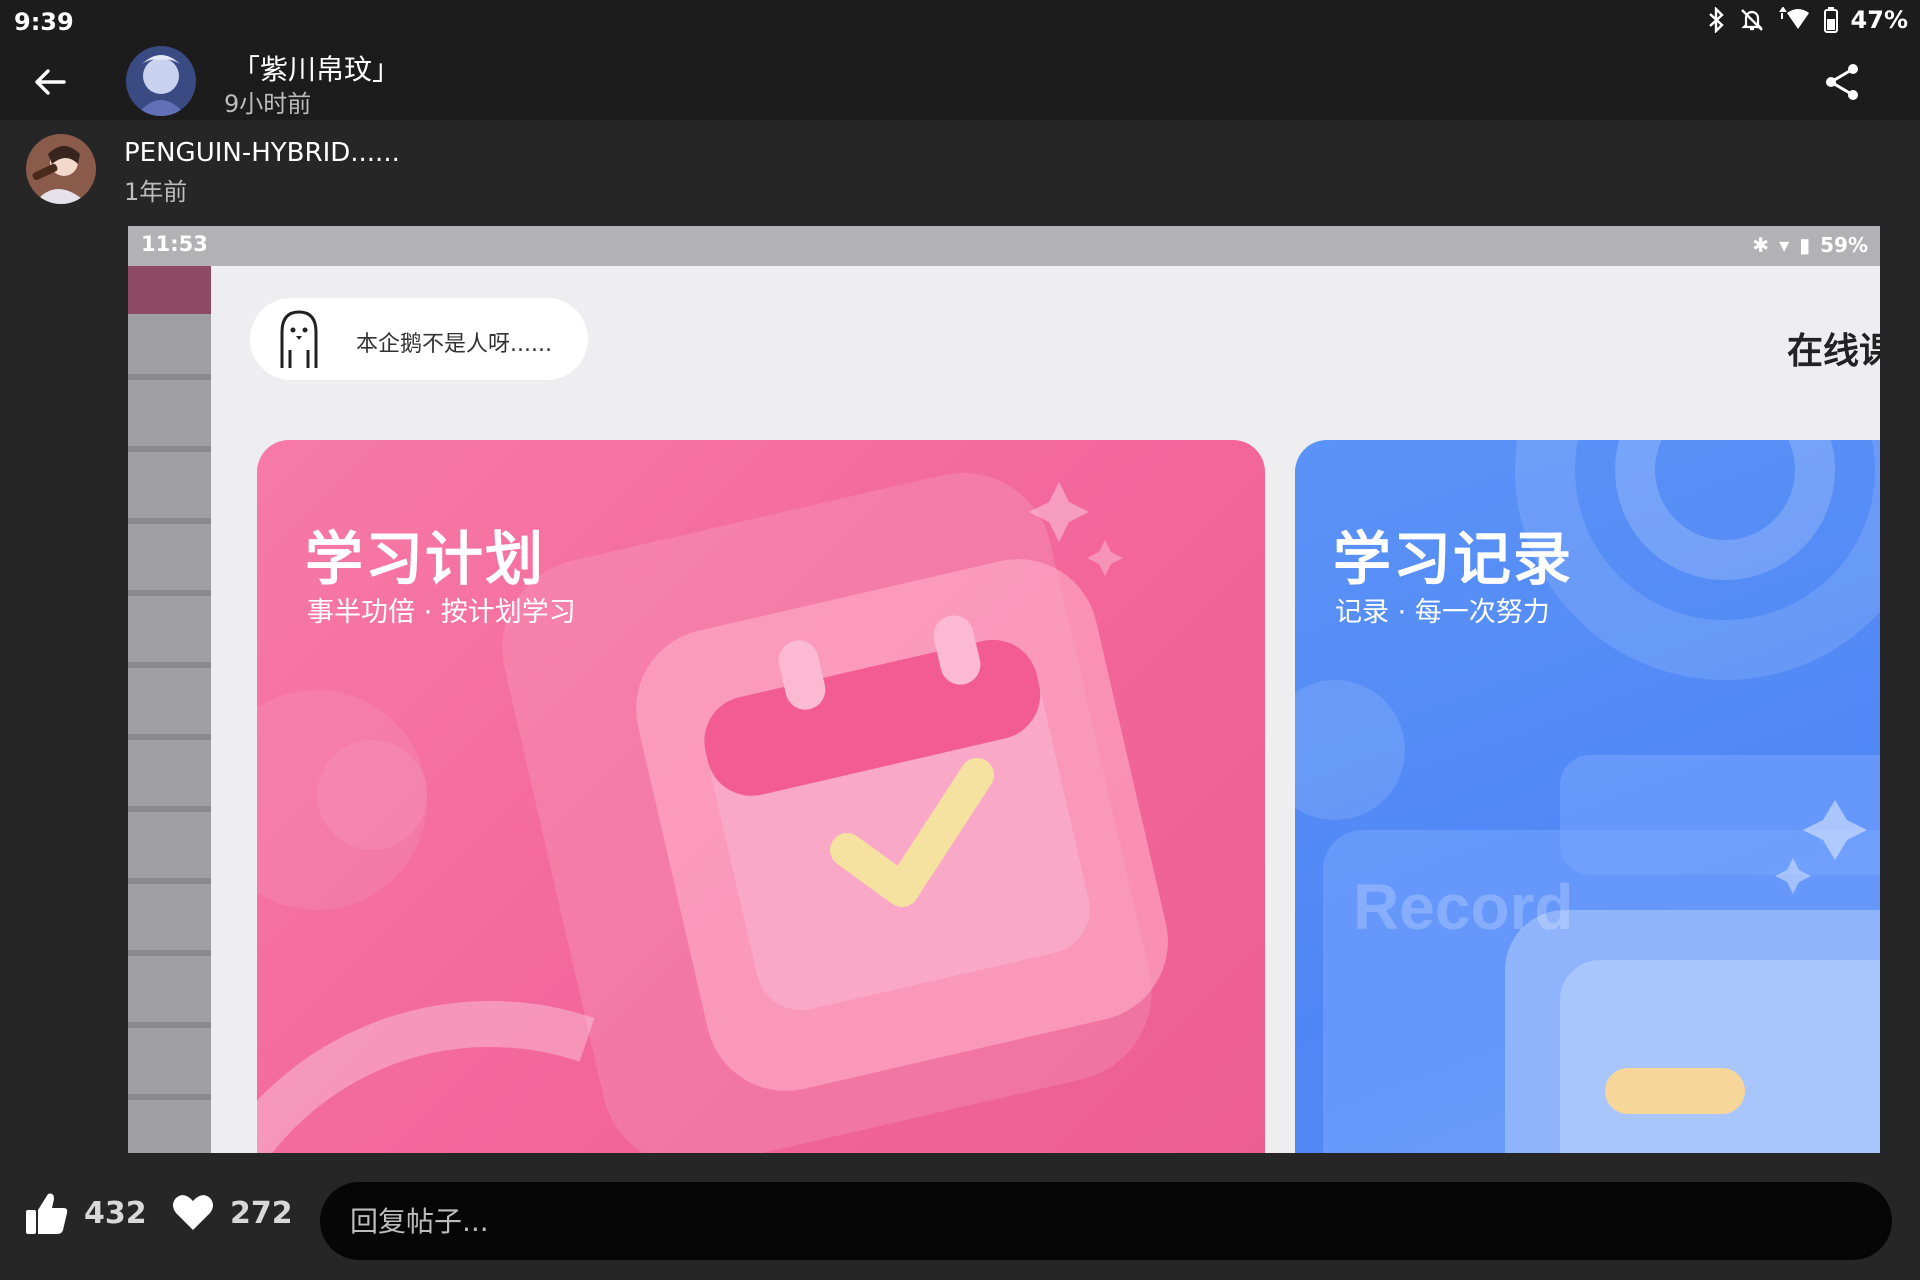 The height and width of the screenshot is (1280, 1920). What do you see at coordinates (174, 244) in the screenshot?
I see `image-status-time: 11:53` at bounding box center [174, 244].